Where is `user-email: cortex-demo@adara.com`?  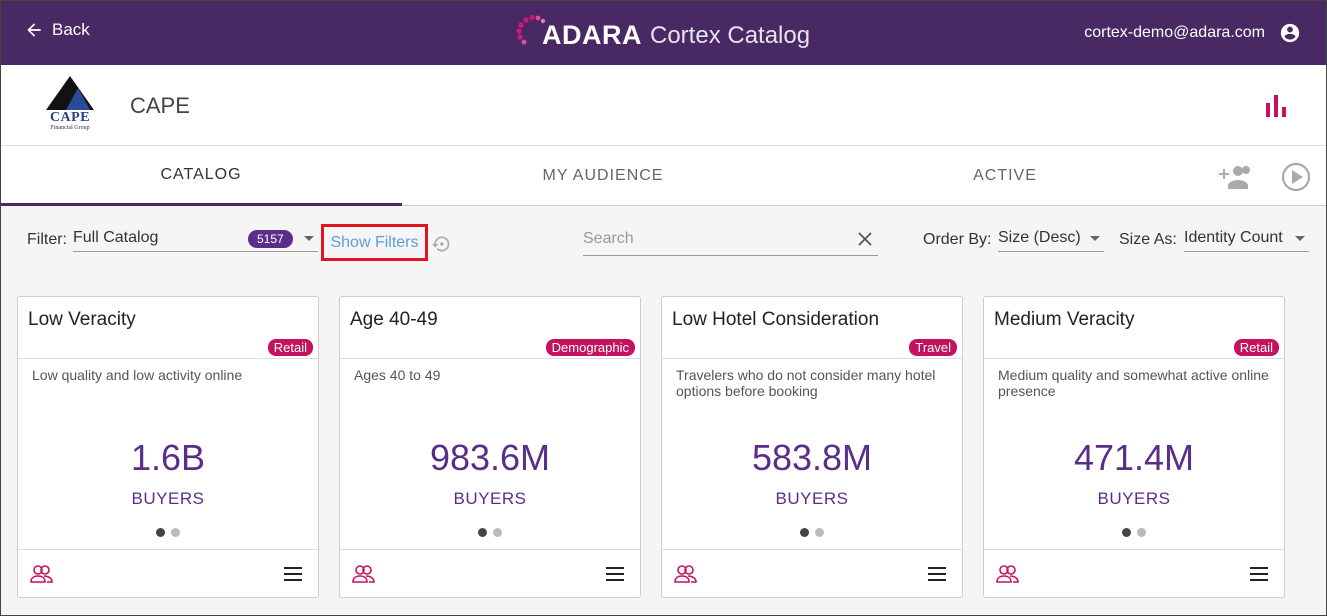 user-email: cortex-demo@adara.com is located at coordinates (1174, 32).